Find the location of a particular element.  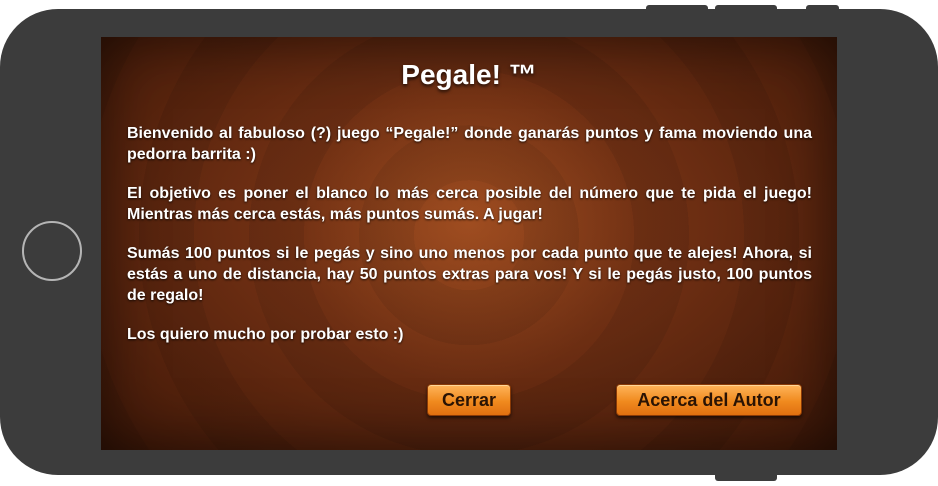

dialog-title: Pegale! ™ is located at coordinates (469, 74).